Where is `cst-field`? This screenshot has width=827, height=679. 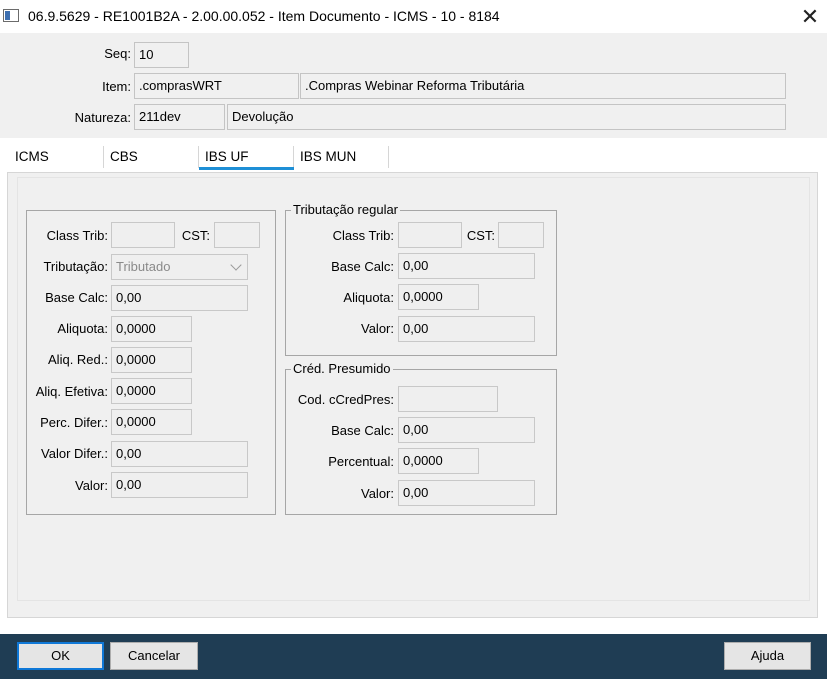
cst-field is located at coordinates (237, 235).